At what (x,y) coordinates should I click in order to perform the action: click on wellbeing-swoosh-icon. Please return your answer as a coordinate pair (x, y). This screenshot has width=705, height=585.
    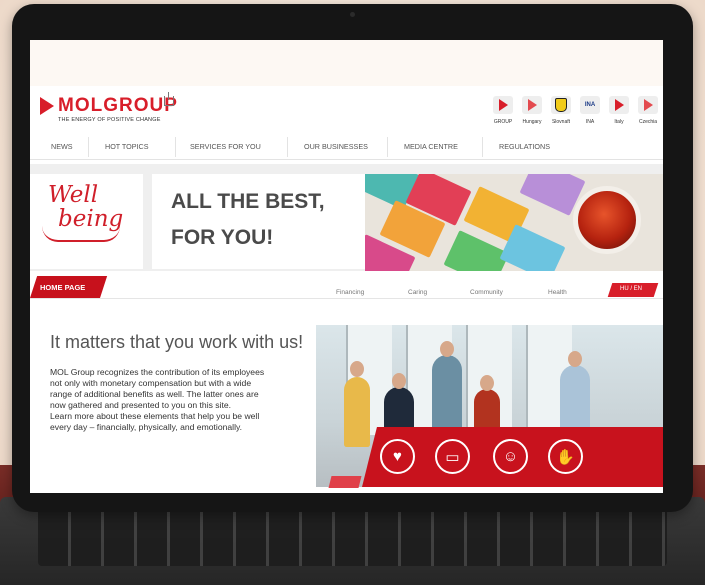
    Looking at the image, I should click on (81, 234).